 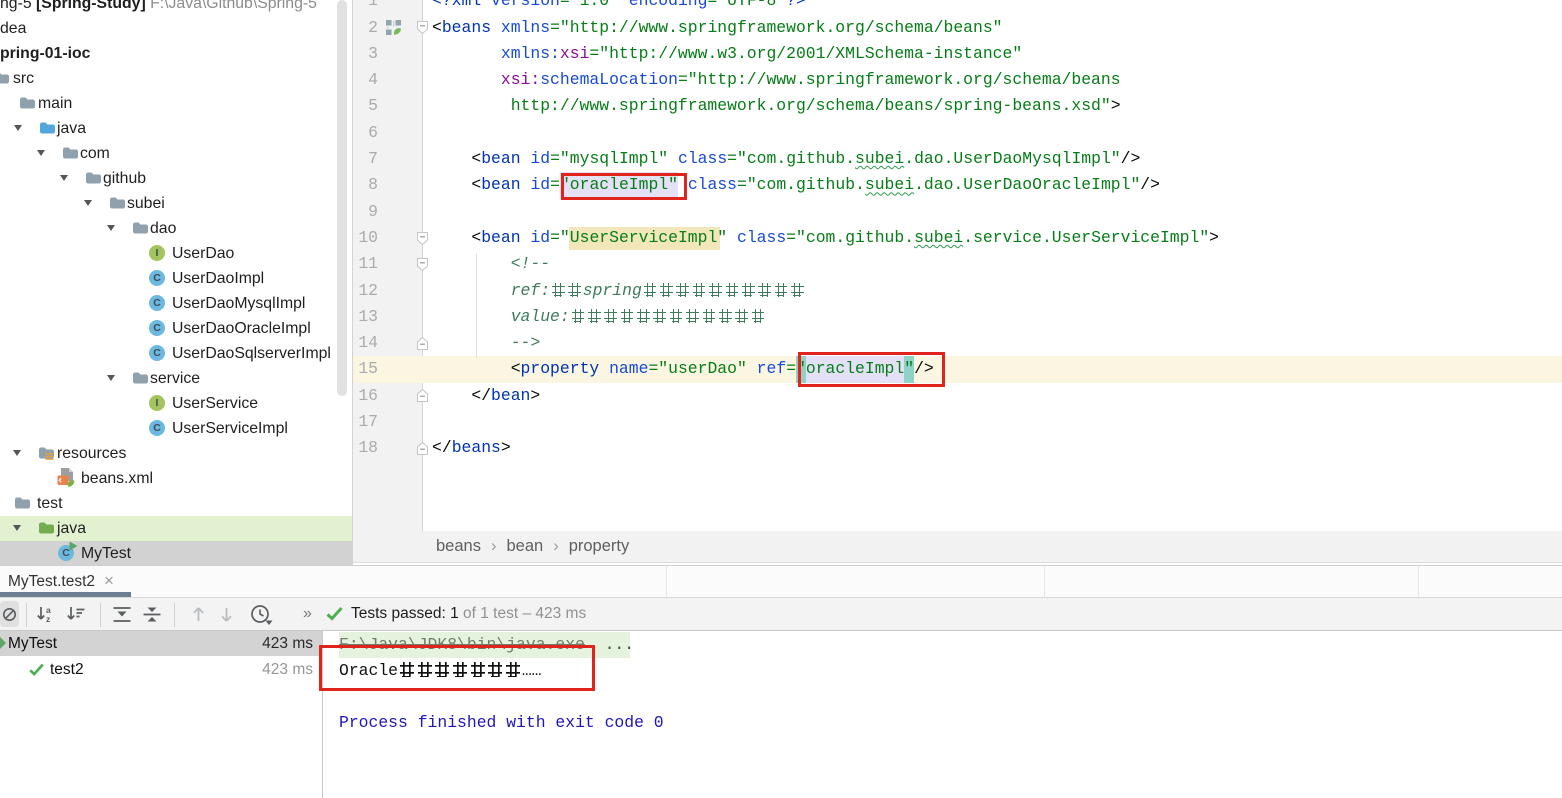 I want to click on svg-text: z, so click(x=48, y=618).